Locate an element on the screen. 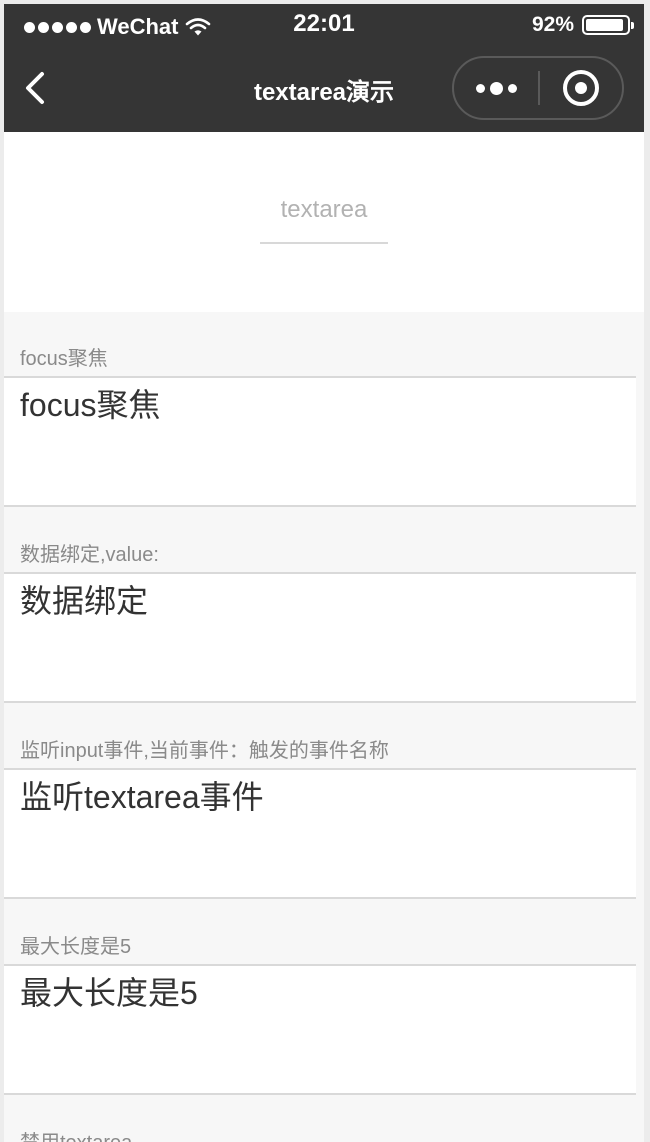 The width and height of the screenshot is (650, 1142). event-textarea: 监听textarea事件 is located at coordinates (320, 833).